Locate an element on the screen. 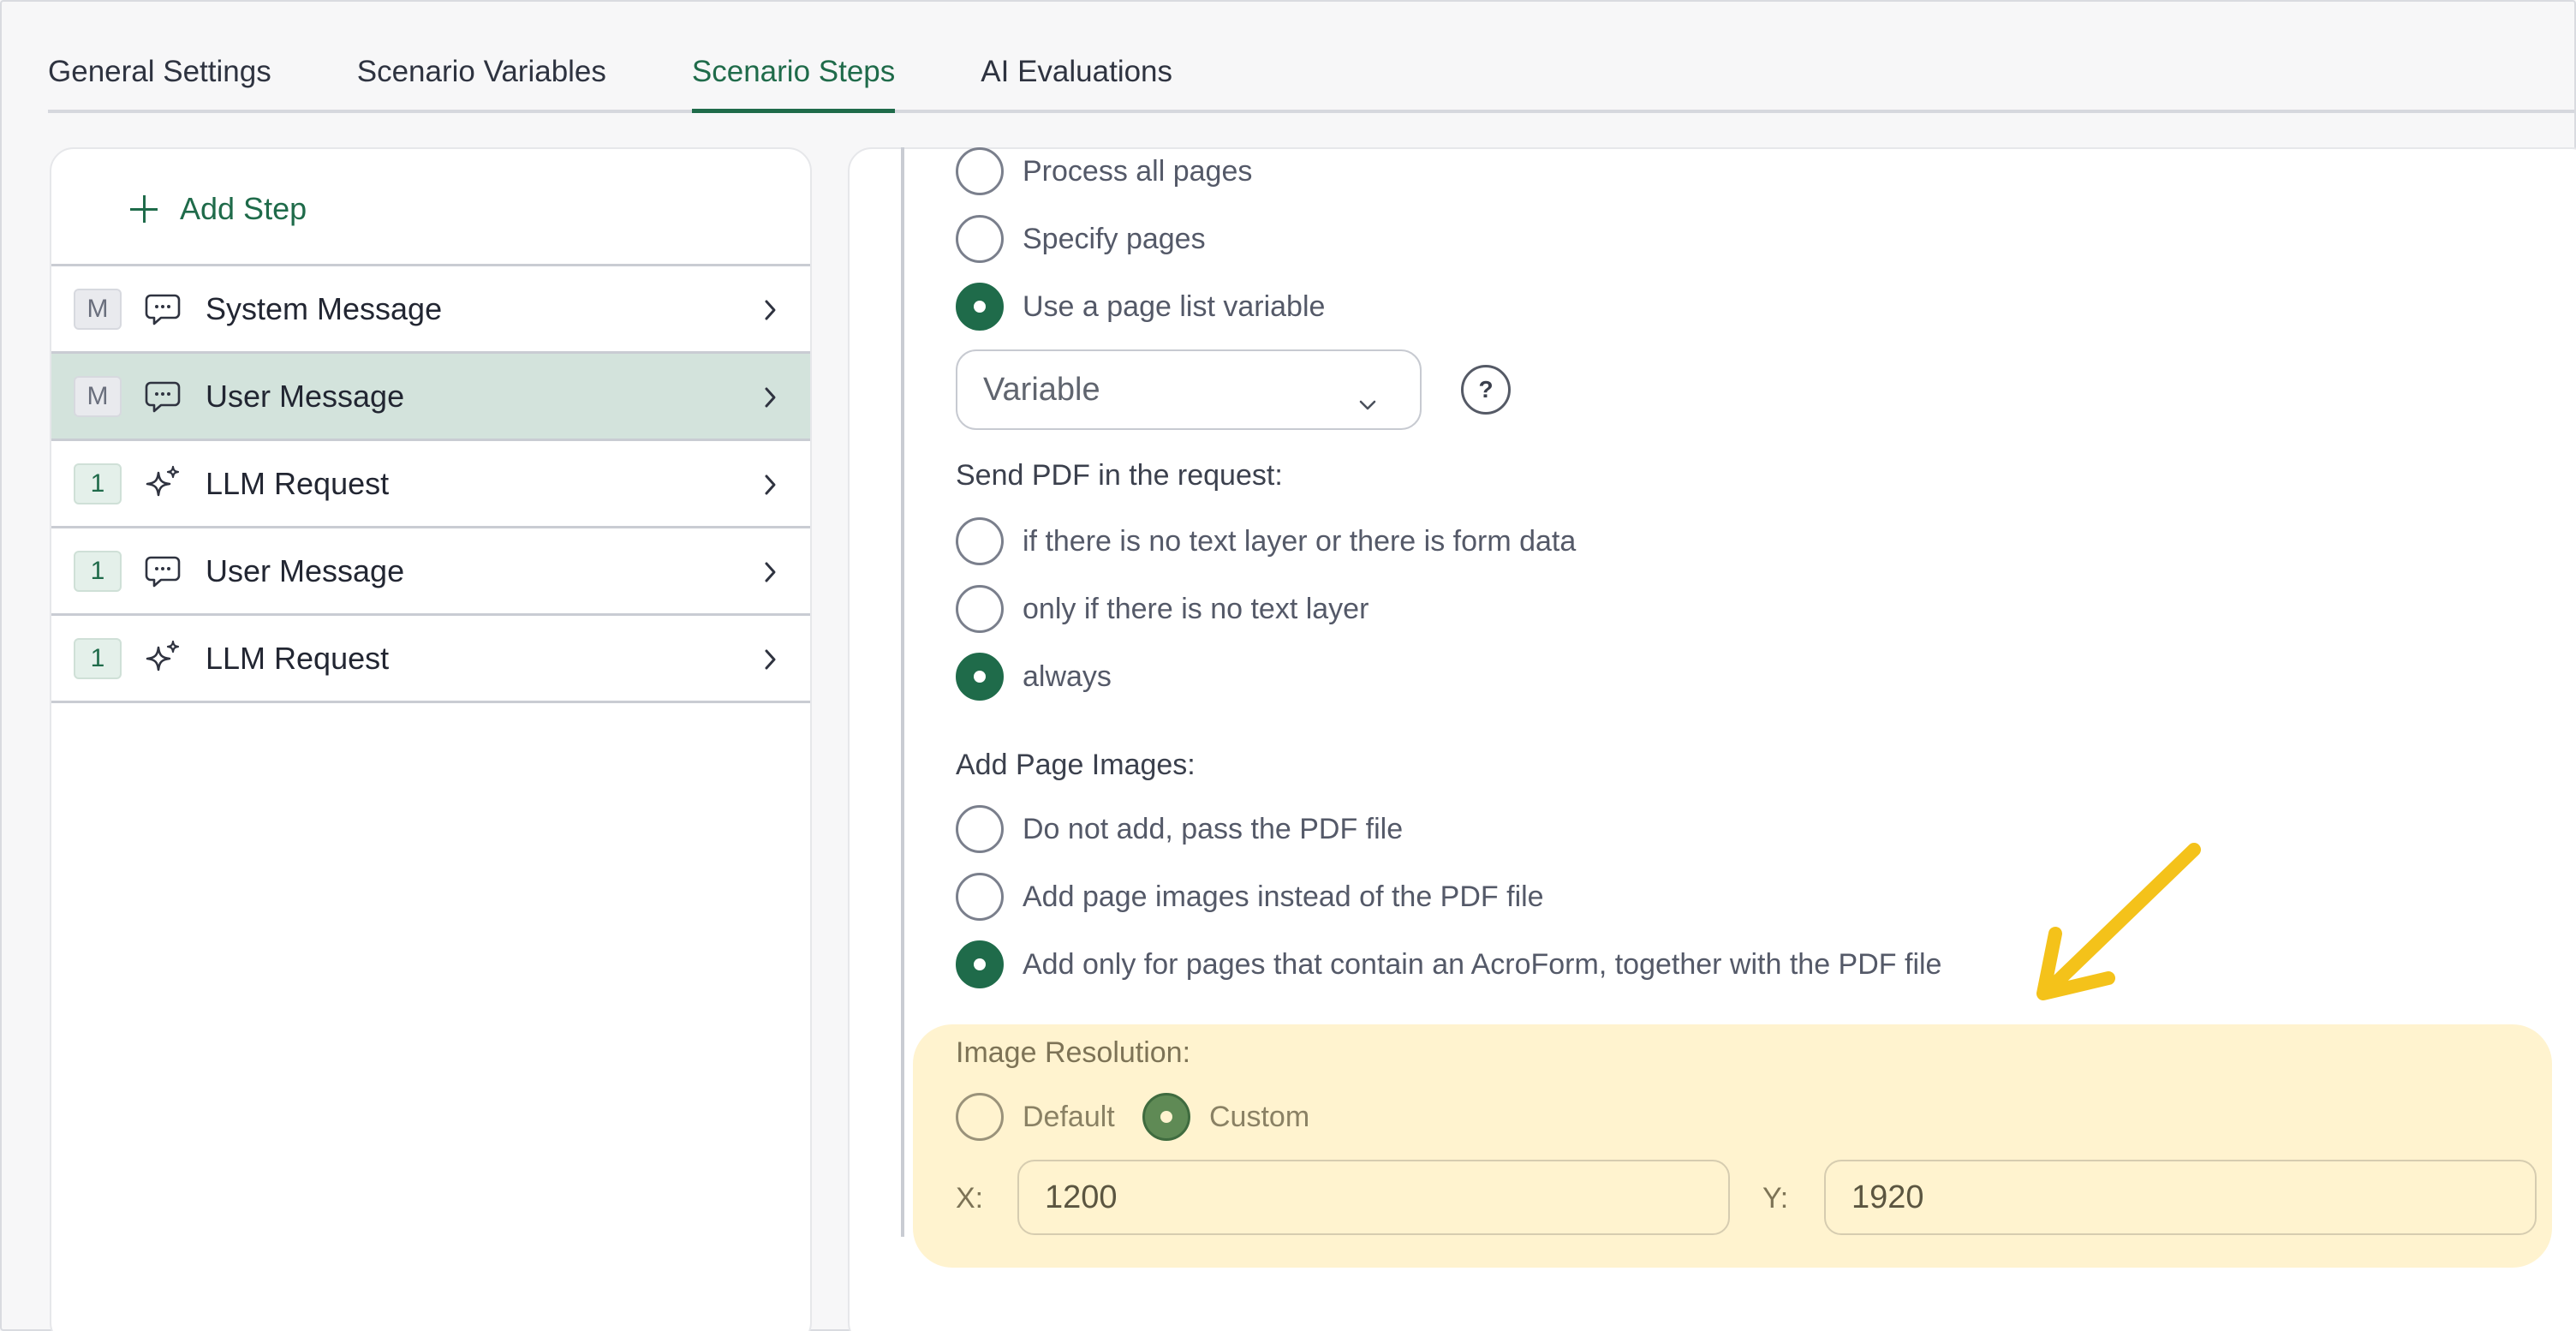 The height and width of the screenshot is (1331, 2576). step-row-user-message-2: 1 User Message is located at coordinates (431, 572).